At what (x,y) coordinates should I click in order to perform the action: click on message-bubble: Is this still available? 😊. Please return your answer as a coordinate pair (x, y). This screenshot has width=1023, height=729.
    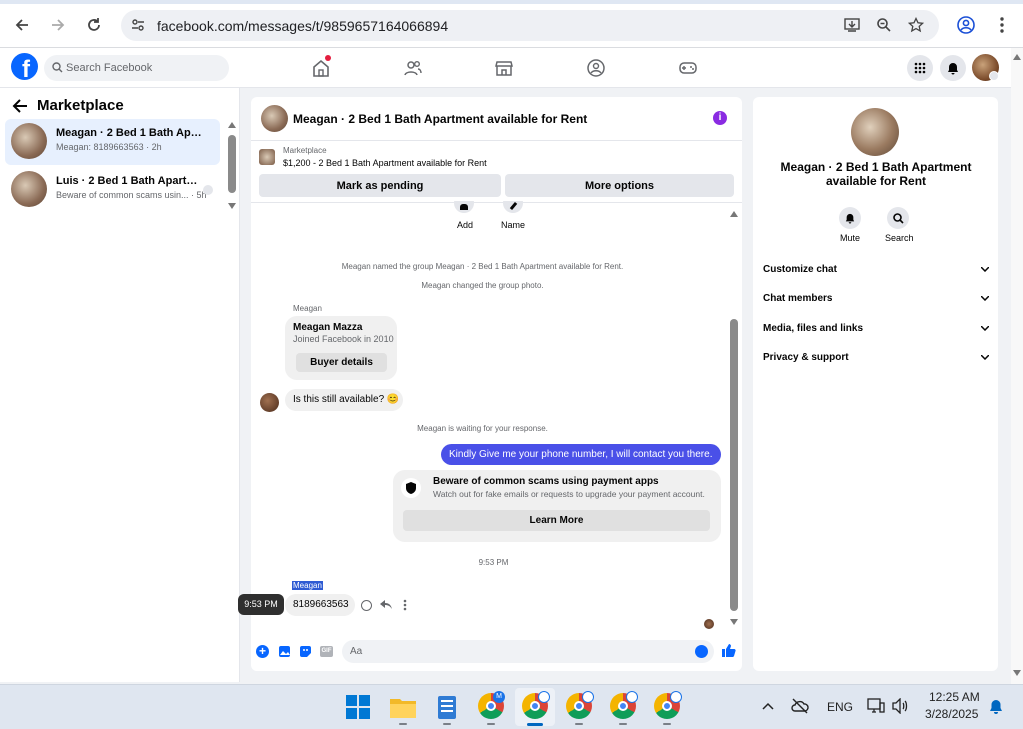
    Looking at the image, I should click on (344, 400).